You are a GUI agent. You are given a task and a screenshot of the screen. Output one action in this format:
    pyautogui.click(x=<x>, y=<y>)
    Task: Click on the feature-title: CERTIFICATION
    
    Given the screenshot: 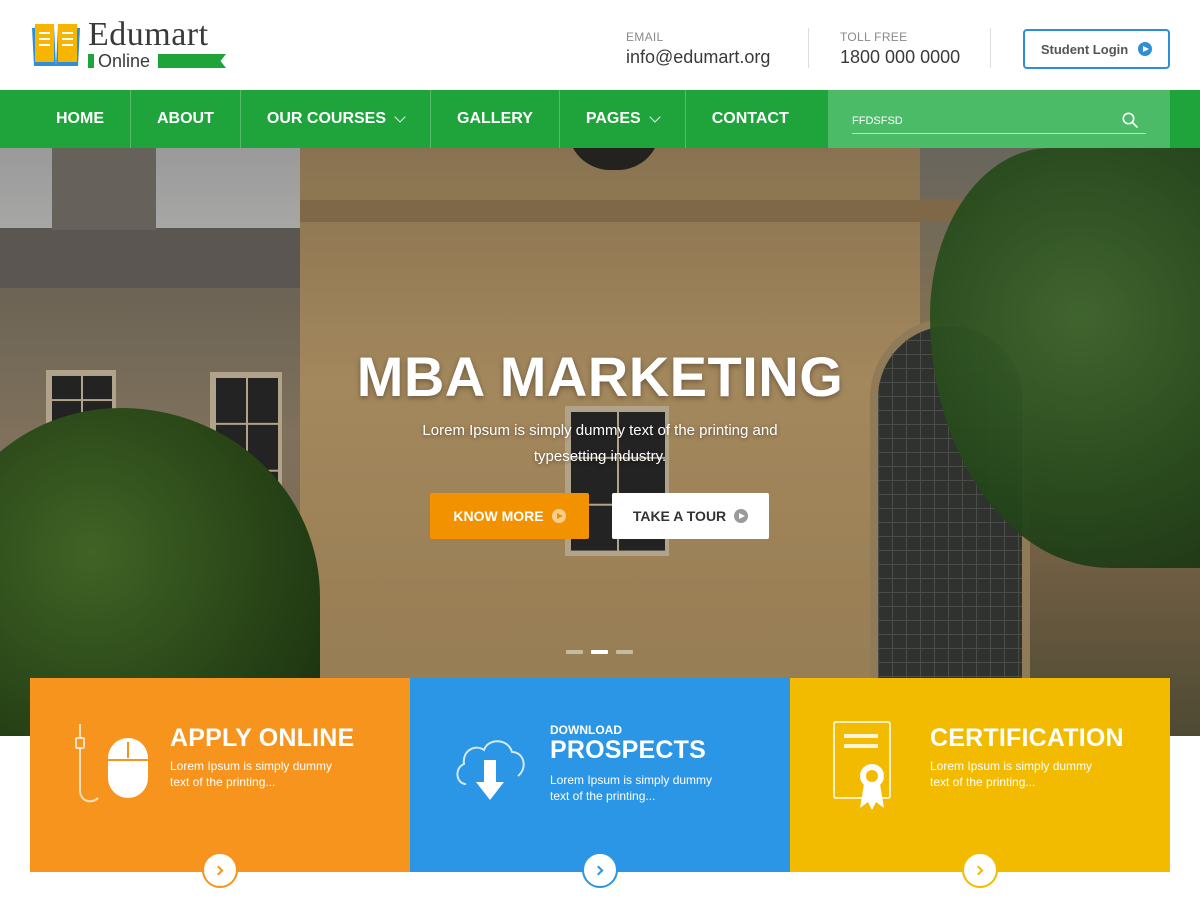 What is the action you would take?
    pyautogui.click(x=1027, y=738)
    